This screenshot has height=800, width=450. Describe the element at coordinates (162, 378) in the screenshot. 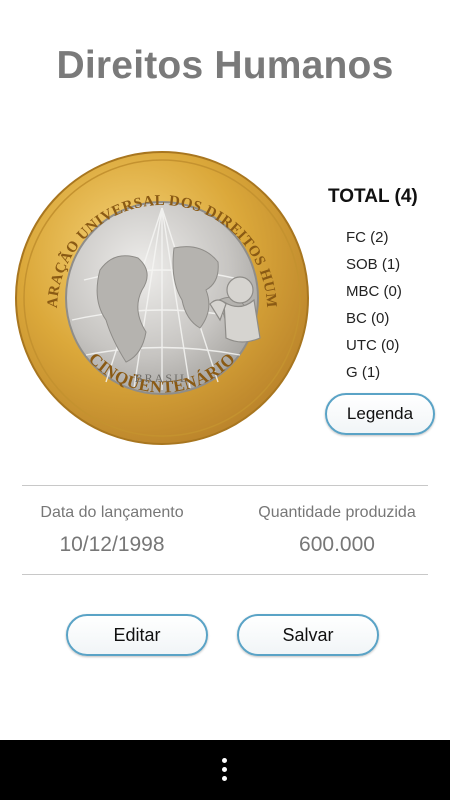

I see `coin-country-text: BRASIL` at that location.